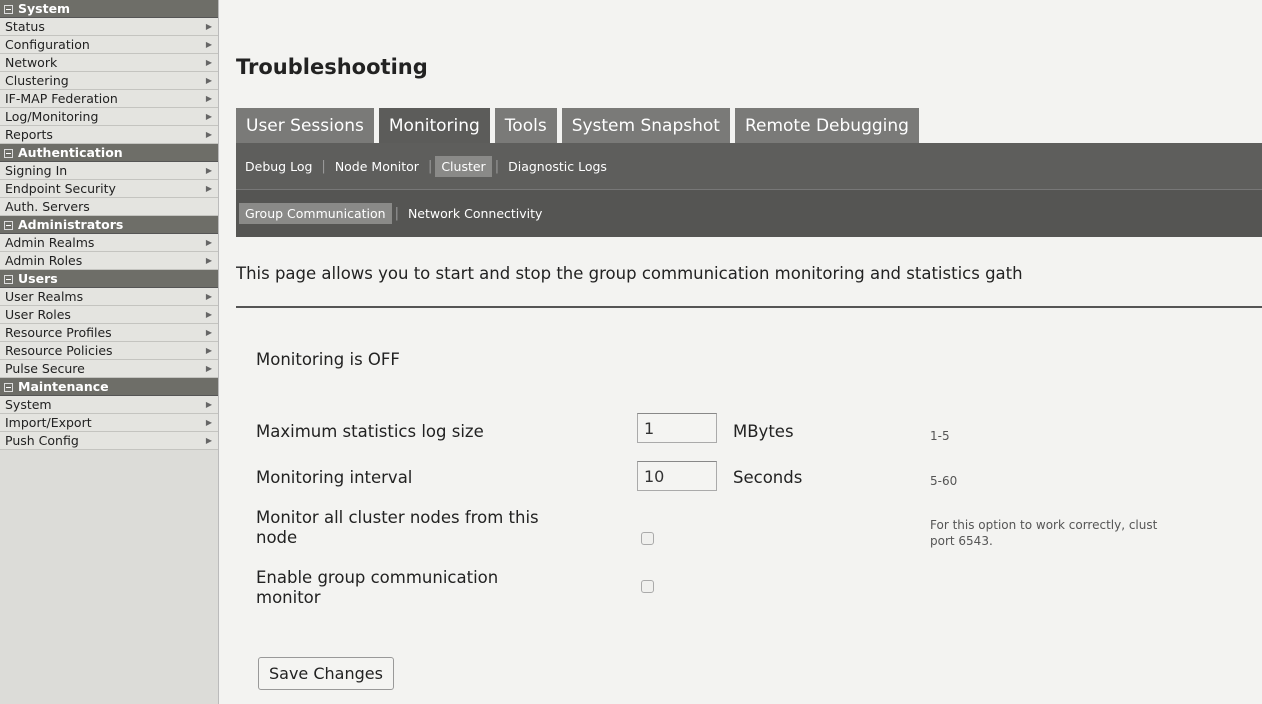 This screenshot has width=1262, height=704. What do you see at coordinates (463, 166) in the screenshot?
I see `subnav-cluster: Cluster` at bounding box center [463, 166].